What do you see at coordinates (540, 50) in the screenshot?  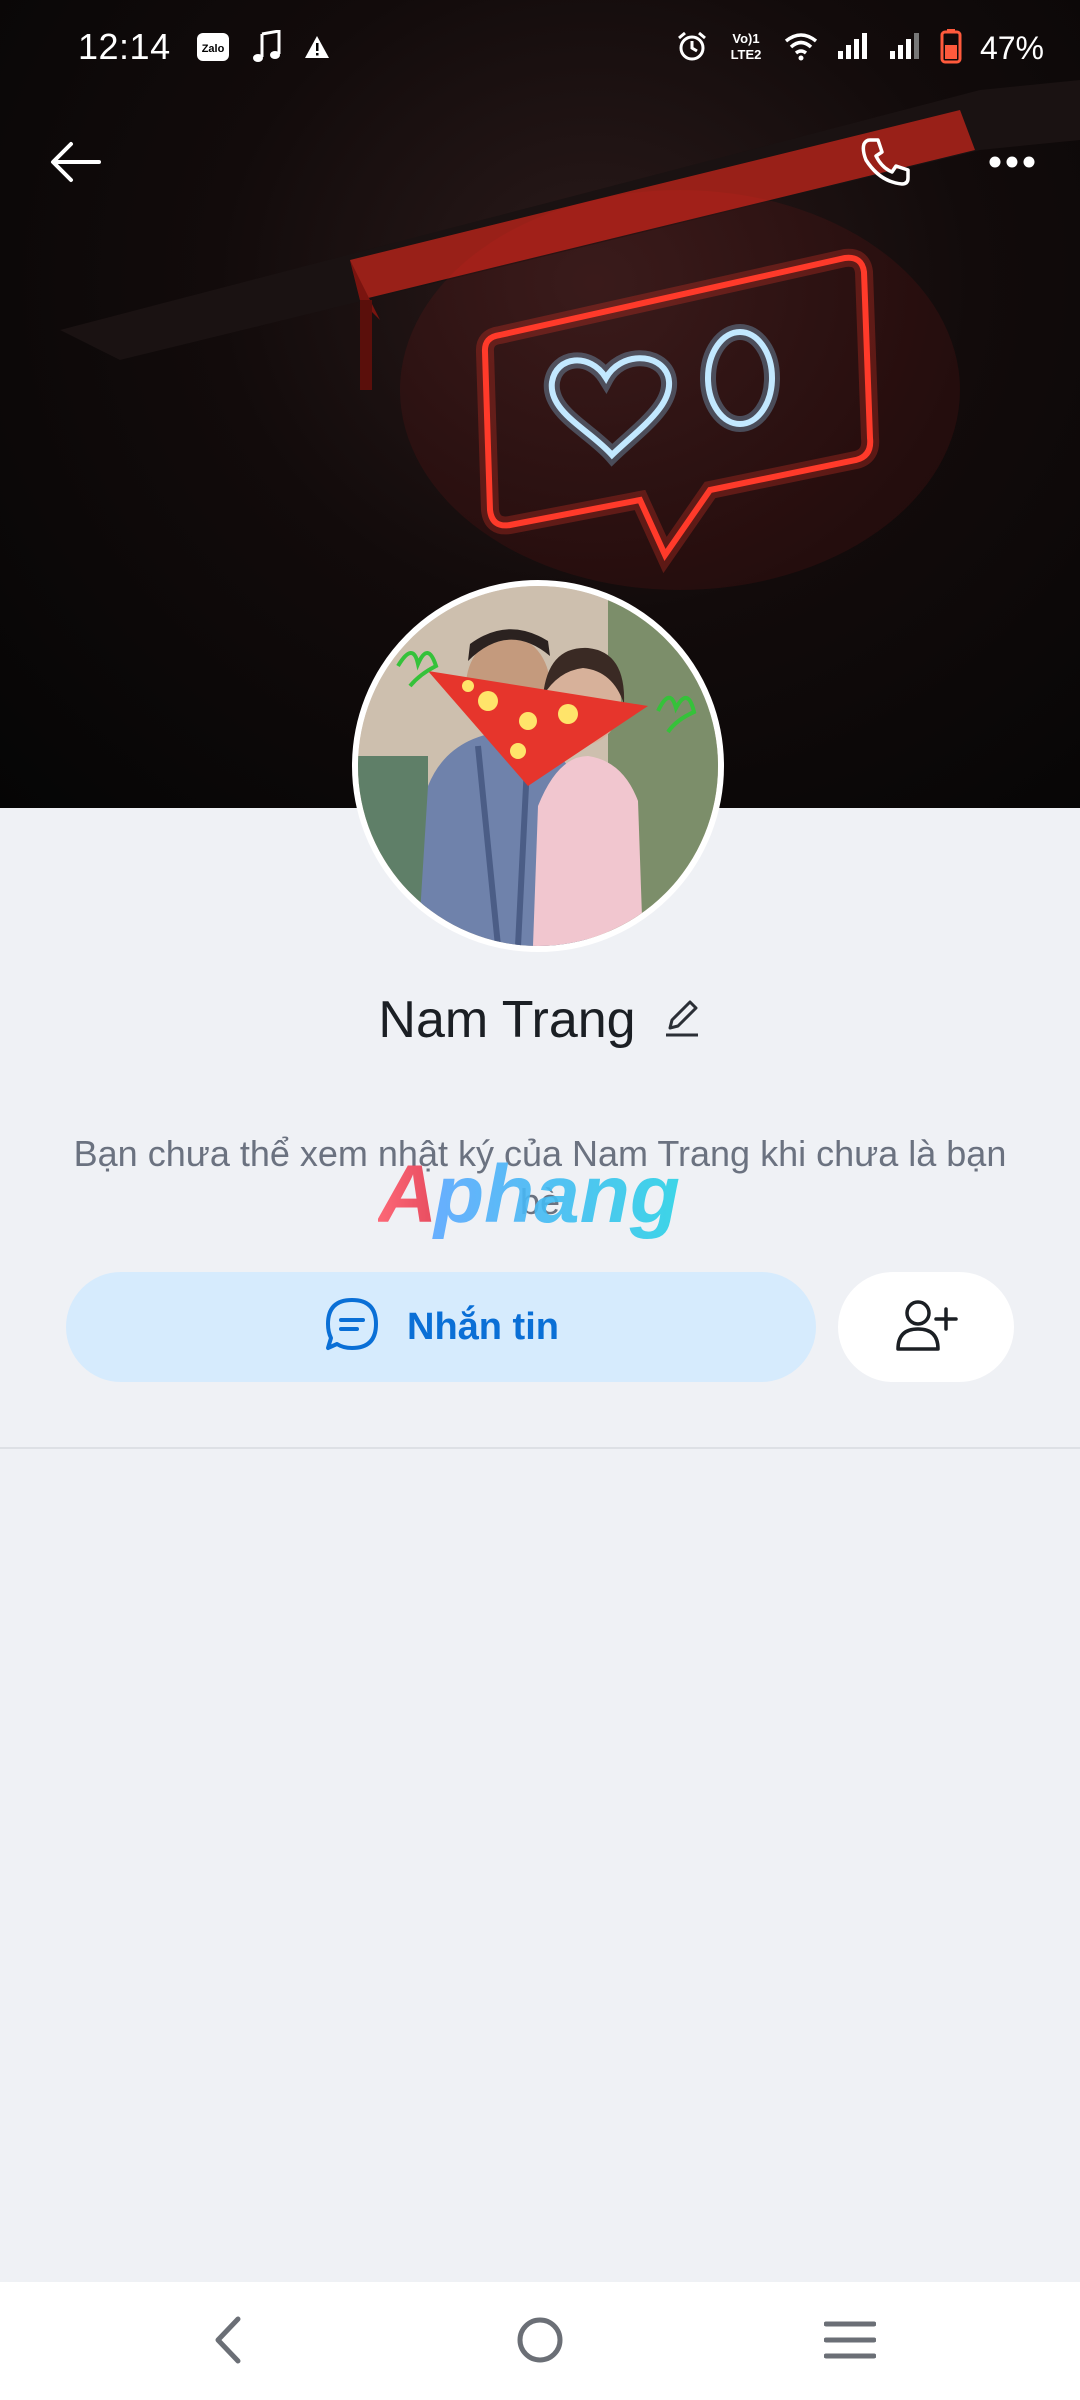 I see `status-bar: 12:14 Zalo Vo)1 LTE2 47%` at bounding box center [540, 50].